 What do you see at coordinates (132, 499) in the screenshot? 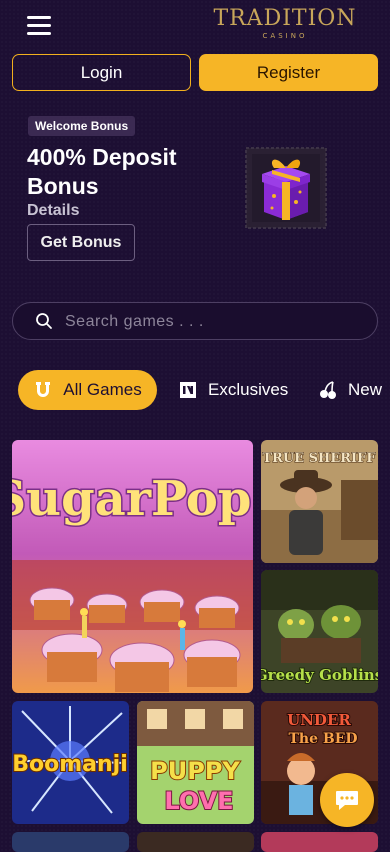
I see `svg-text: SugarPop!` at bounding box center [132, 499].